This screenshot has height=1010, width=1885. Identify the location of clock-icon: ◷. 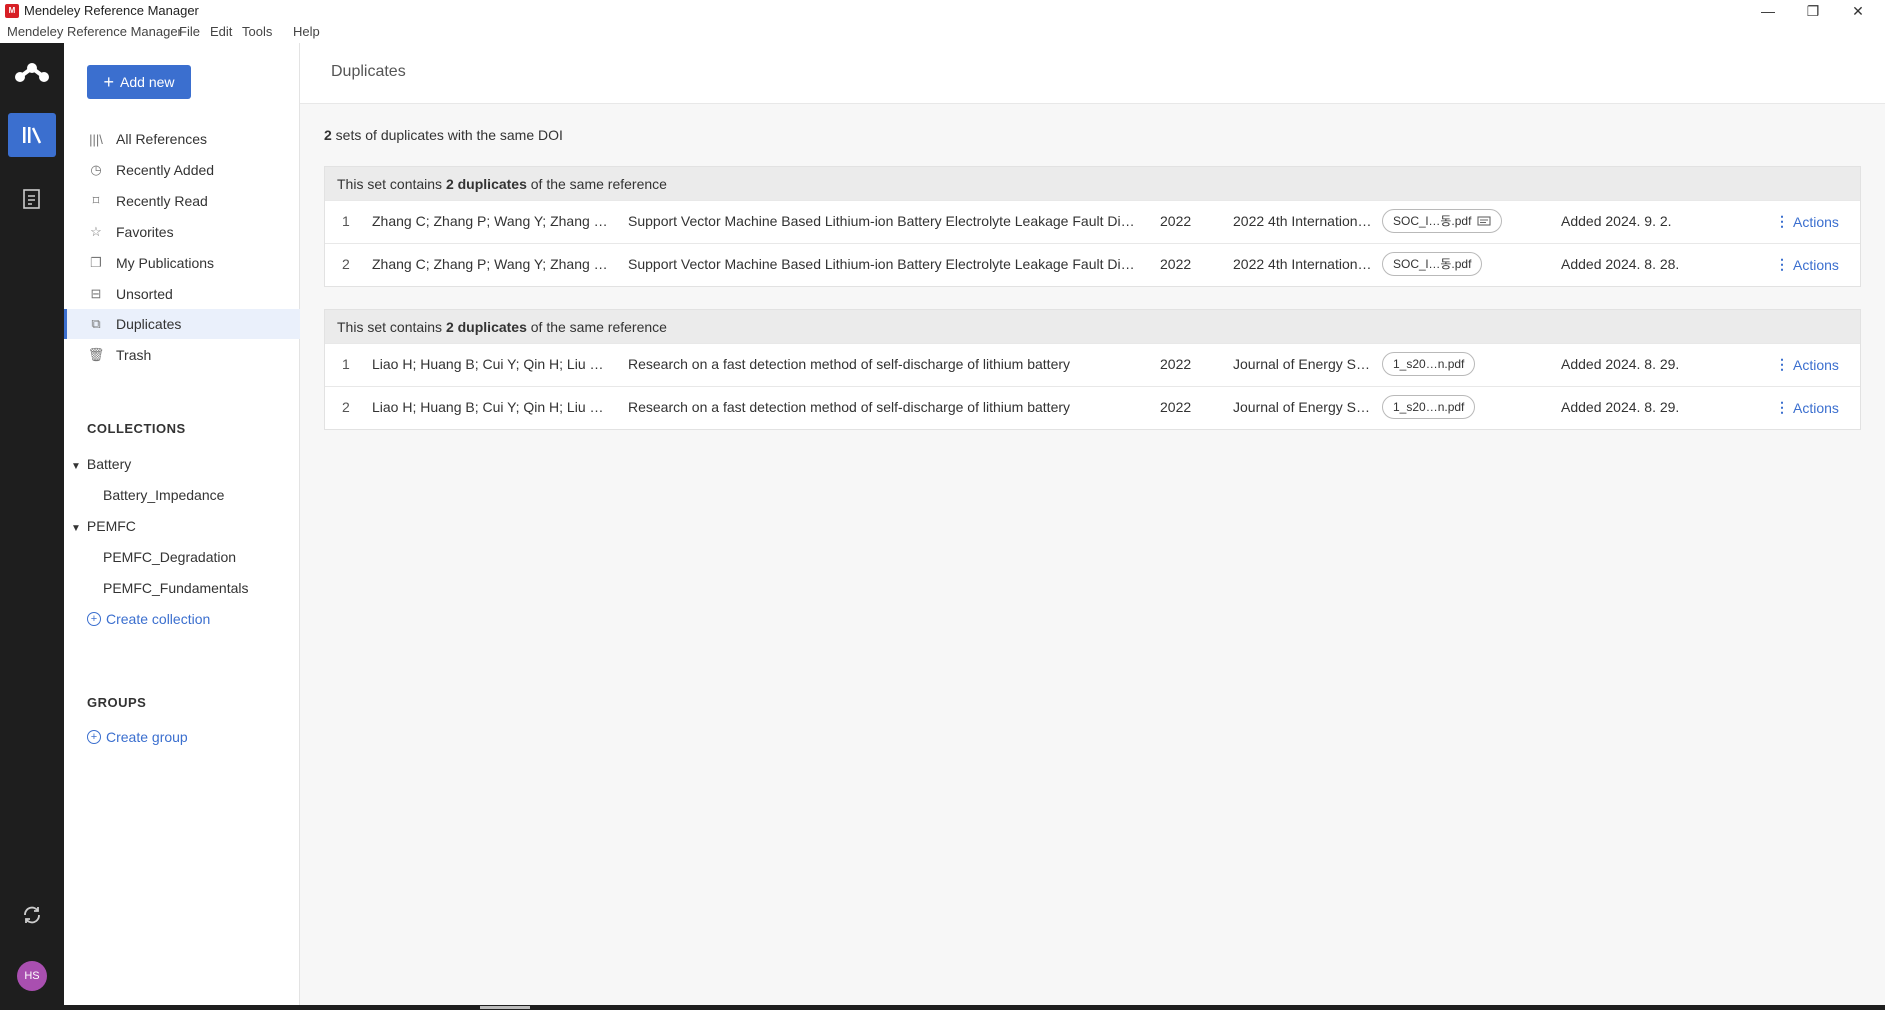
(96, 169).